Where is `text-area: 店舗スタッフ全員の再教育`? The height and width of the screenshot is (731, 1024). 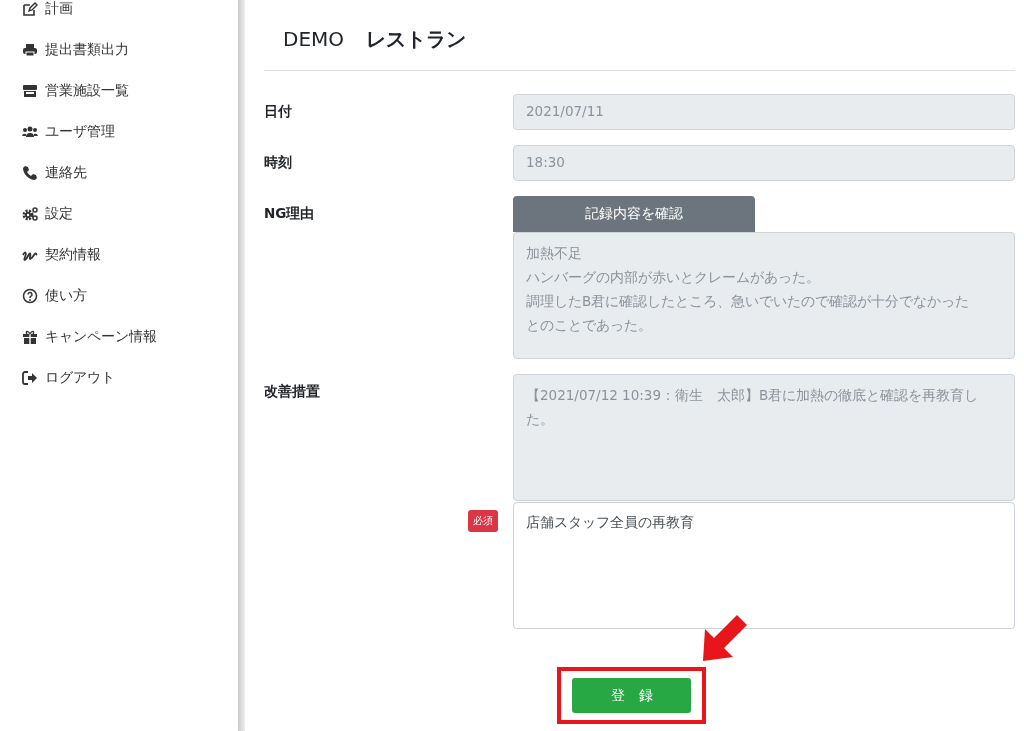
text-area: 店舗スタッフ全員の再教育 is located at coordinates (764, 565).